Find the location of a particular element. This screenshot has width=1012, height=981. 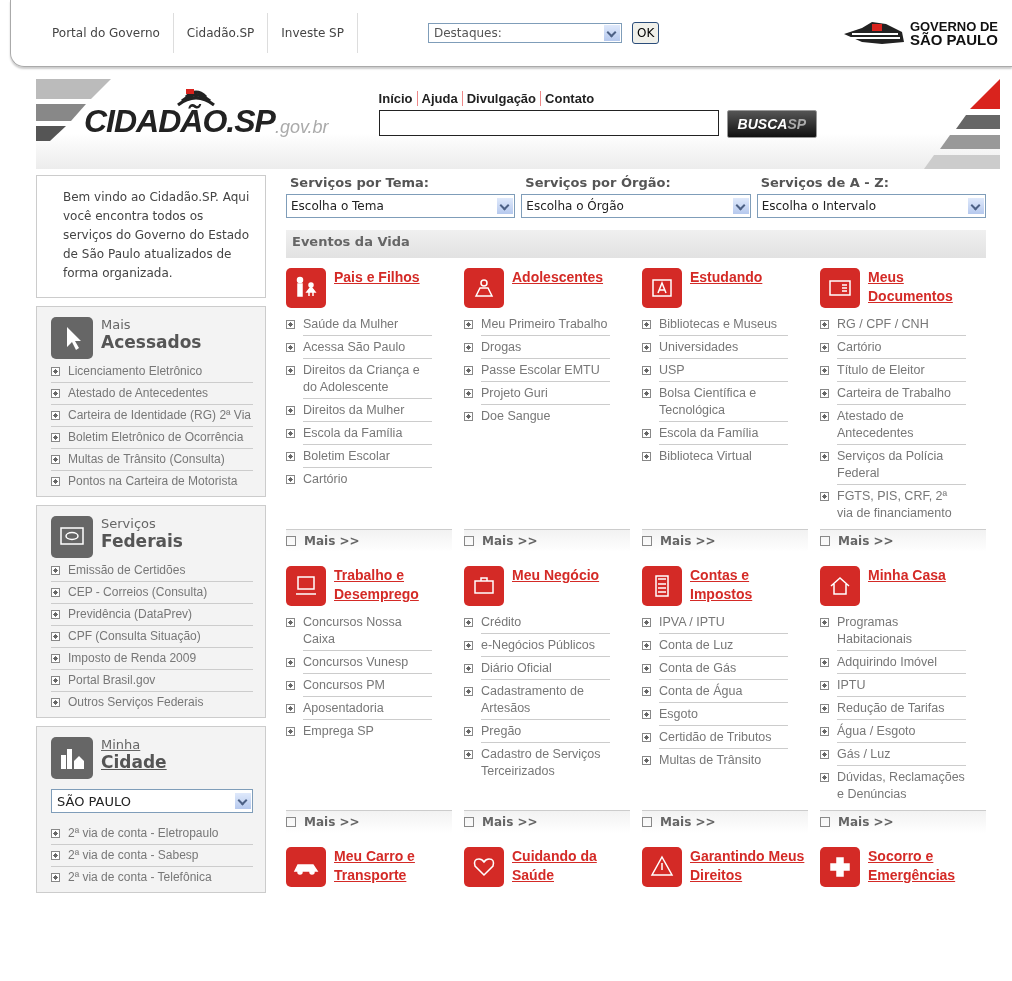

category-link: Meus Documentos is located at coordinates (927, 287).